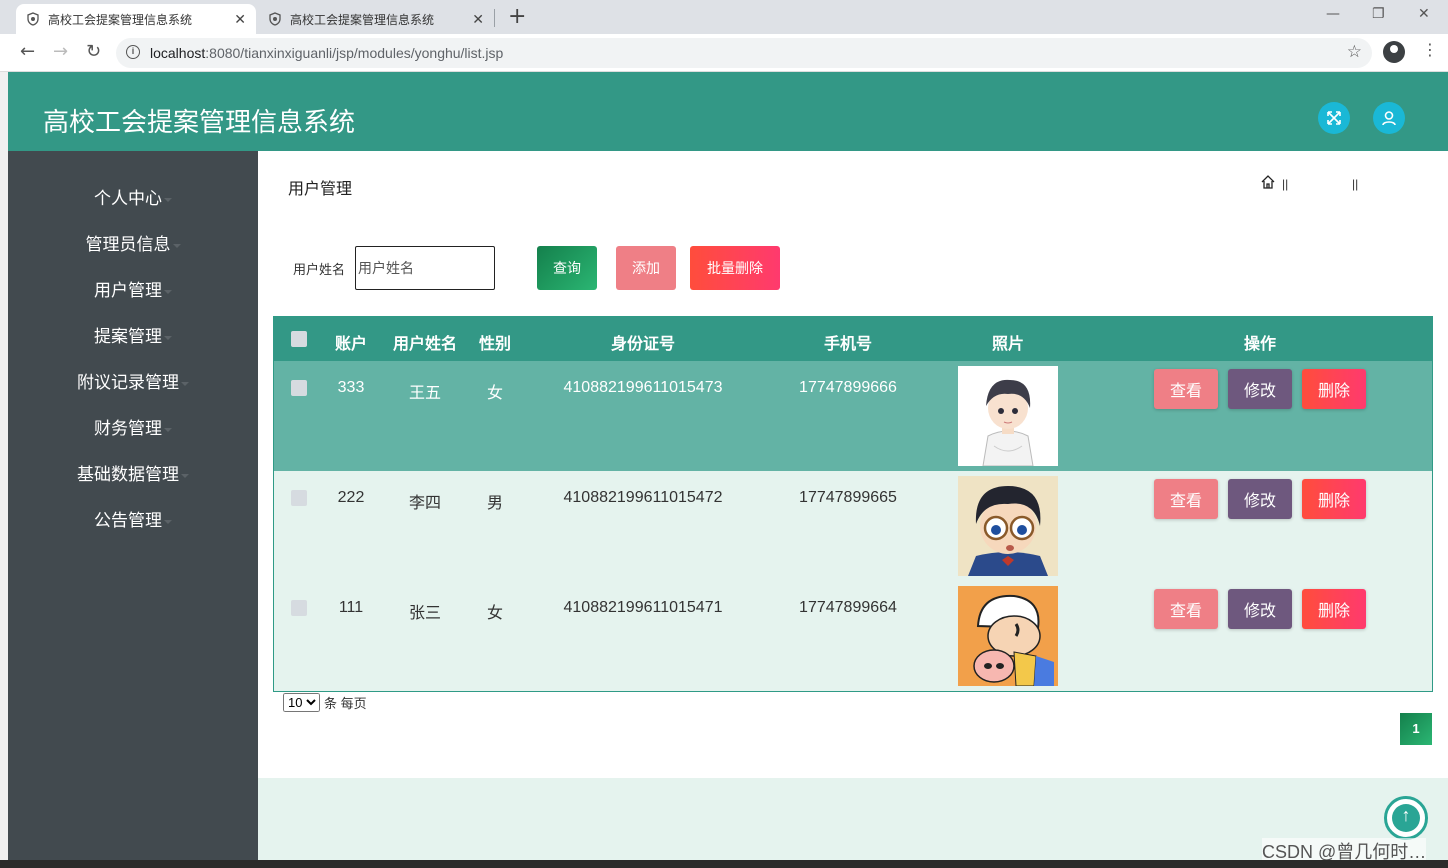 The width and height of the screenshot is (1448, 868). I want to click on column-header: 手机号, so click(848, 344).